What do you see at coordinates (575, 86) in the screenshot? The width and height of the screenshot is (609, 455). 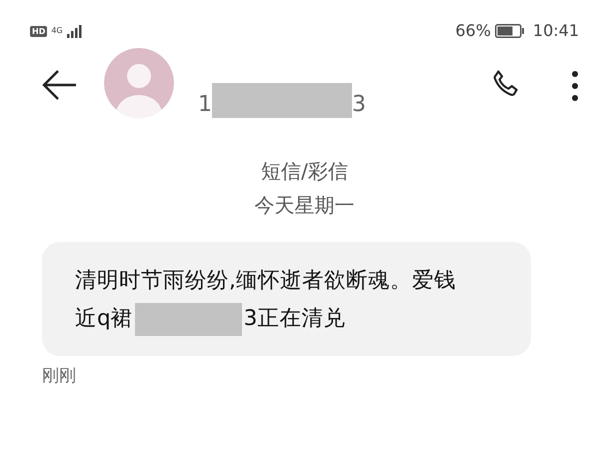 I see `more-menu-button` at bounding box center [575, 86].